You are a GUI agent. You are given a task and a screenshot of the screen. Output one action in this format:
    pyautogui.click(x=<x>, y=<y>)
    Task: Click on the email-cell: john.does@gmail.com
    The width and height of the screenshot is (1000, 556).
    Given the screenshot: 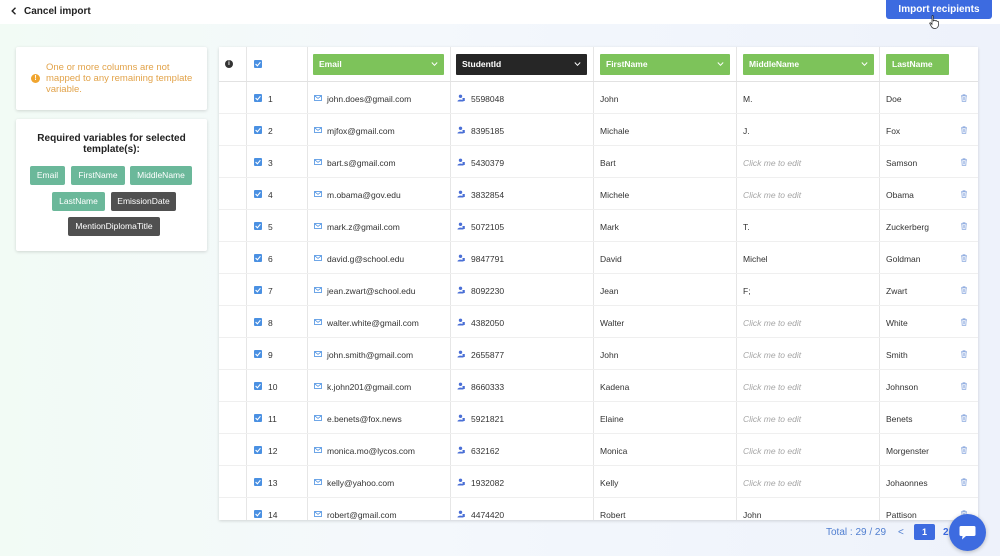 What is the action you would take?
    pyautogui.click(x=369, y=99)
    